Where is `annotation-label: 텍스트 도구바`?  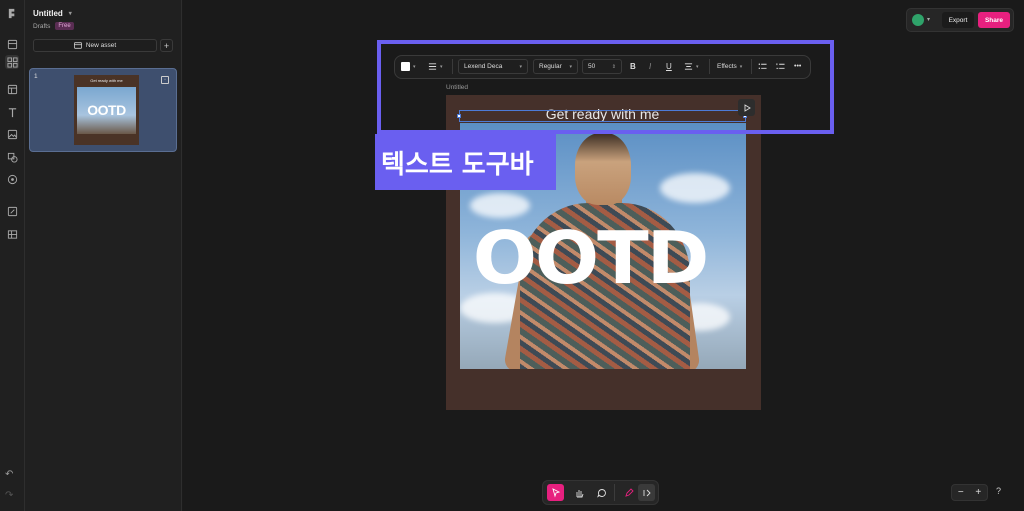 annotation-label: 텍스트 도구바 is located at coordinates (465, 162).